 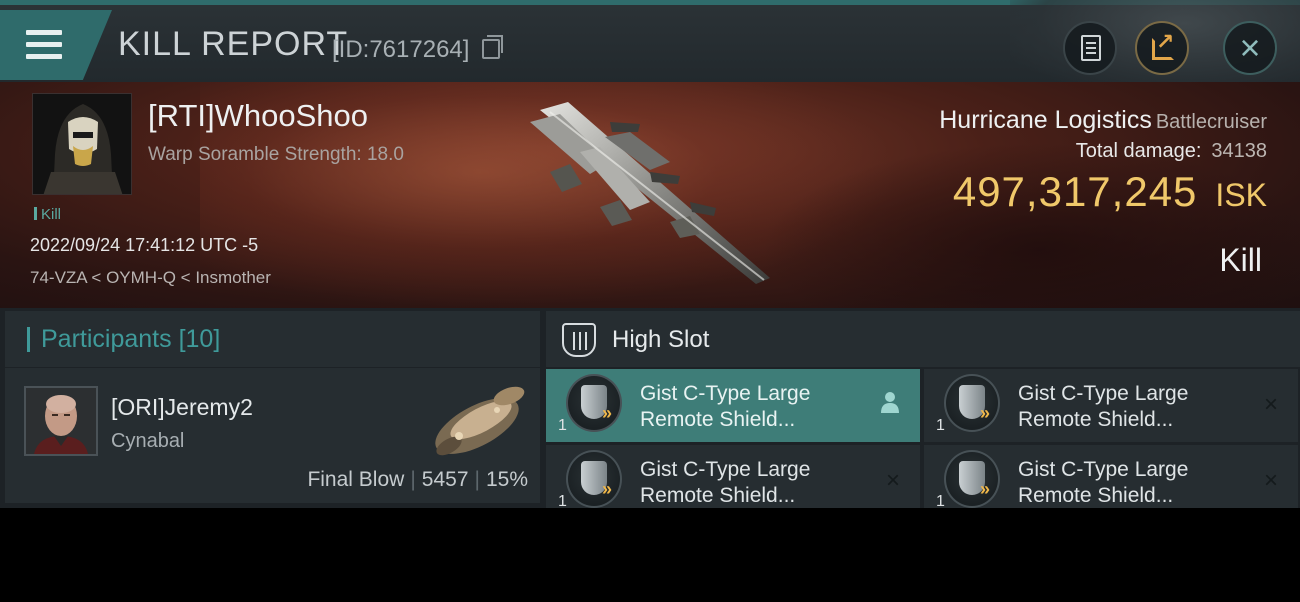 I want to click on total-damage: Total damage: 34138, so click(x=1171, y=151).